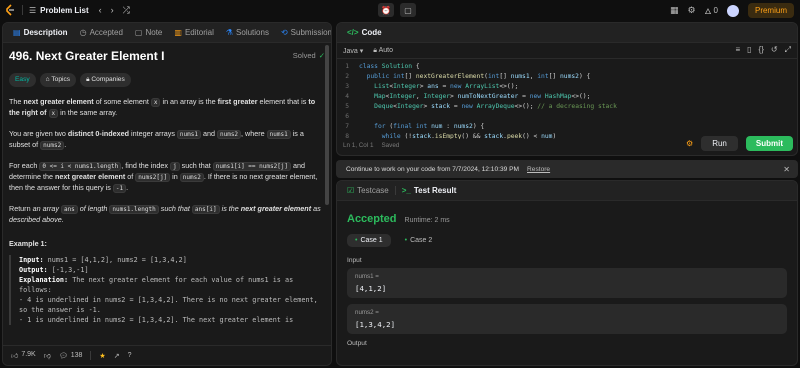 The width and height of the screenshot is (800, 368). I want to click on code-line: 6, so click(567, 117).